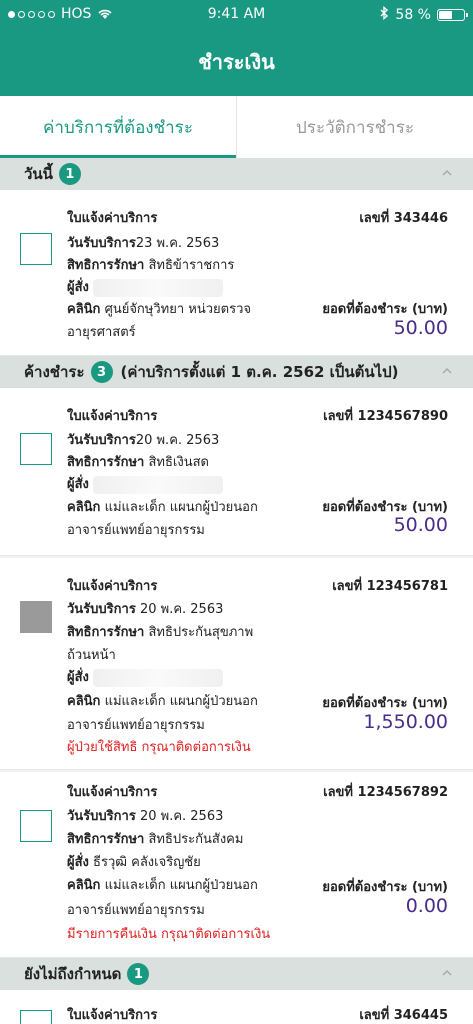  I want to click on clinic-value: ศูนย์จักษุวิทยา หน่วยตรวจ, so click(178, 309).